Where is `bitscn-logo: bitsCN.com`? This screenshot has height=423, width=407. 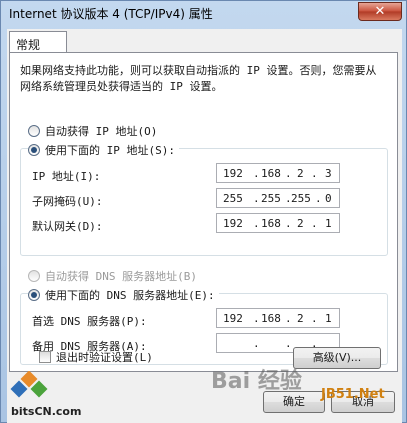 bitscn-logo: bitsCN.com is located at coordinates (50, 395).